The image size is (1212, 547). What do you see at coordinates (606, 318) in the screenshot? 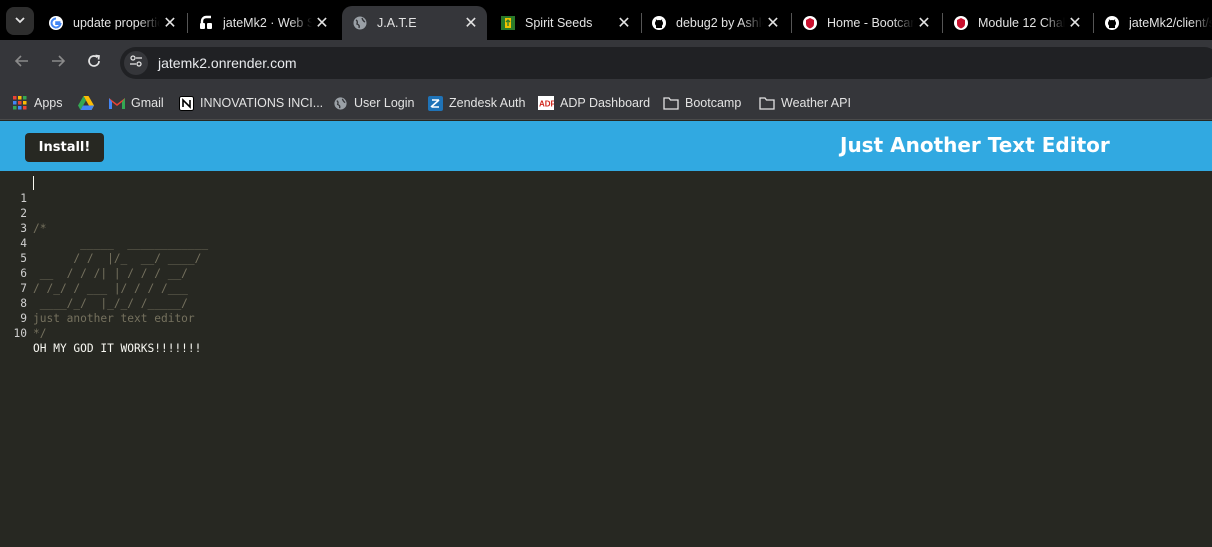
I see `editor-line: 9 */` at bounding box center [606, 318].